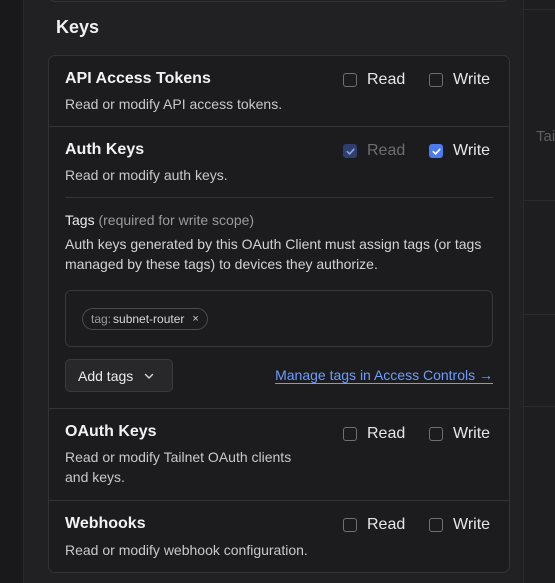  I want to click on tag-chip-prefix: tag:, so click(101, 319).